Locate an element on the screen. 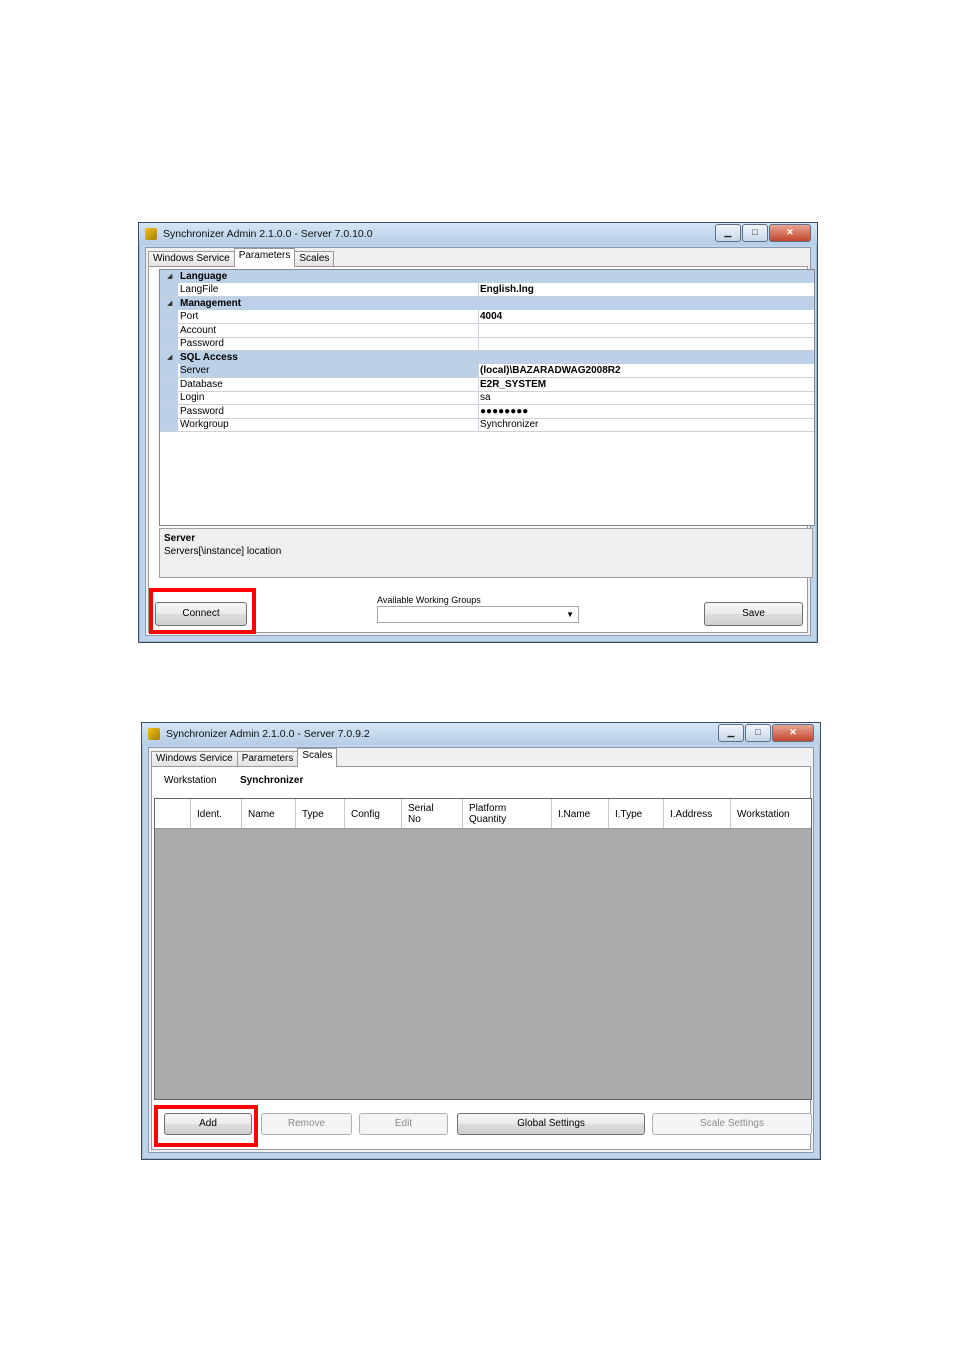  property-name: Workgroup is located at coordinates (329, 424).